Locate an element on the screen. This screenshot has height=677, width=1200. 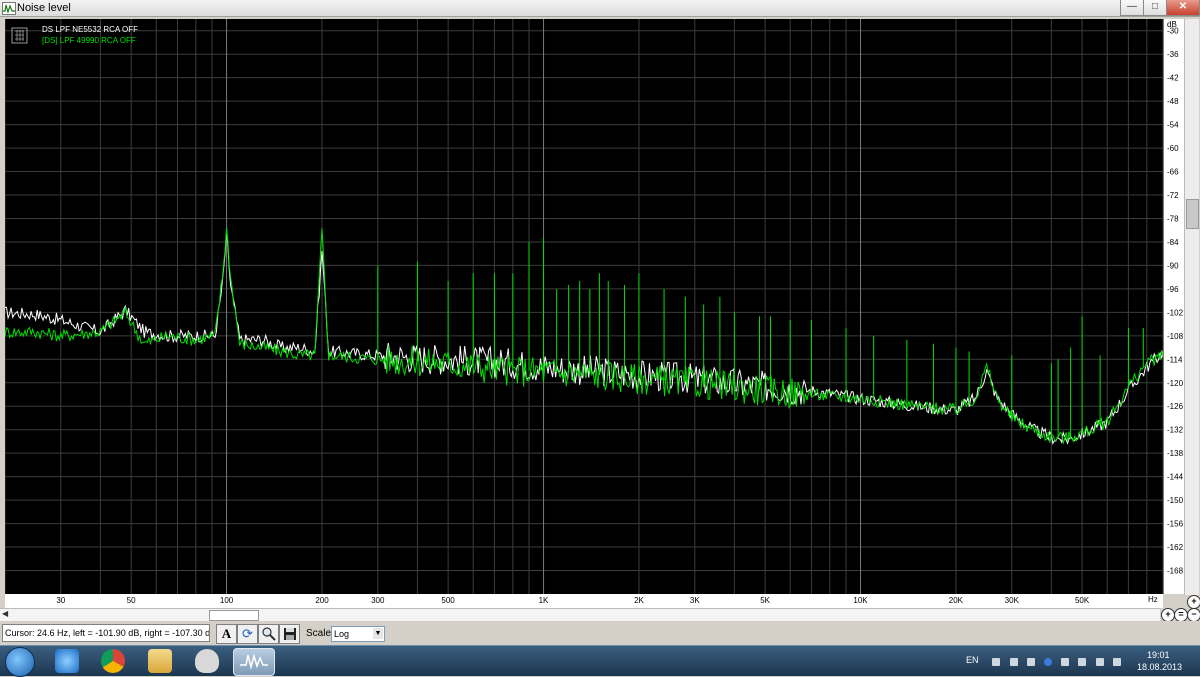
x-tick-label: 50 is located at coordinates (131, 600).